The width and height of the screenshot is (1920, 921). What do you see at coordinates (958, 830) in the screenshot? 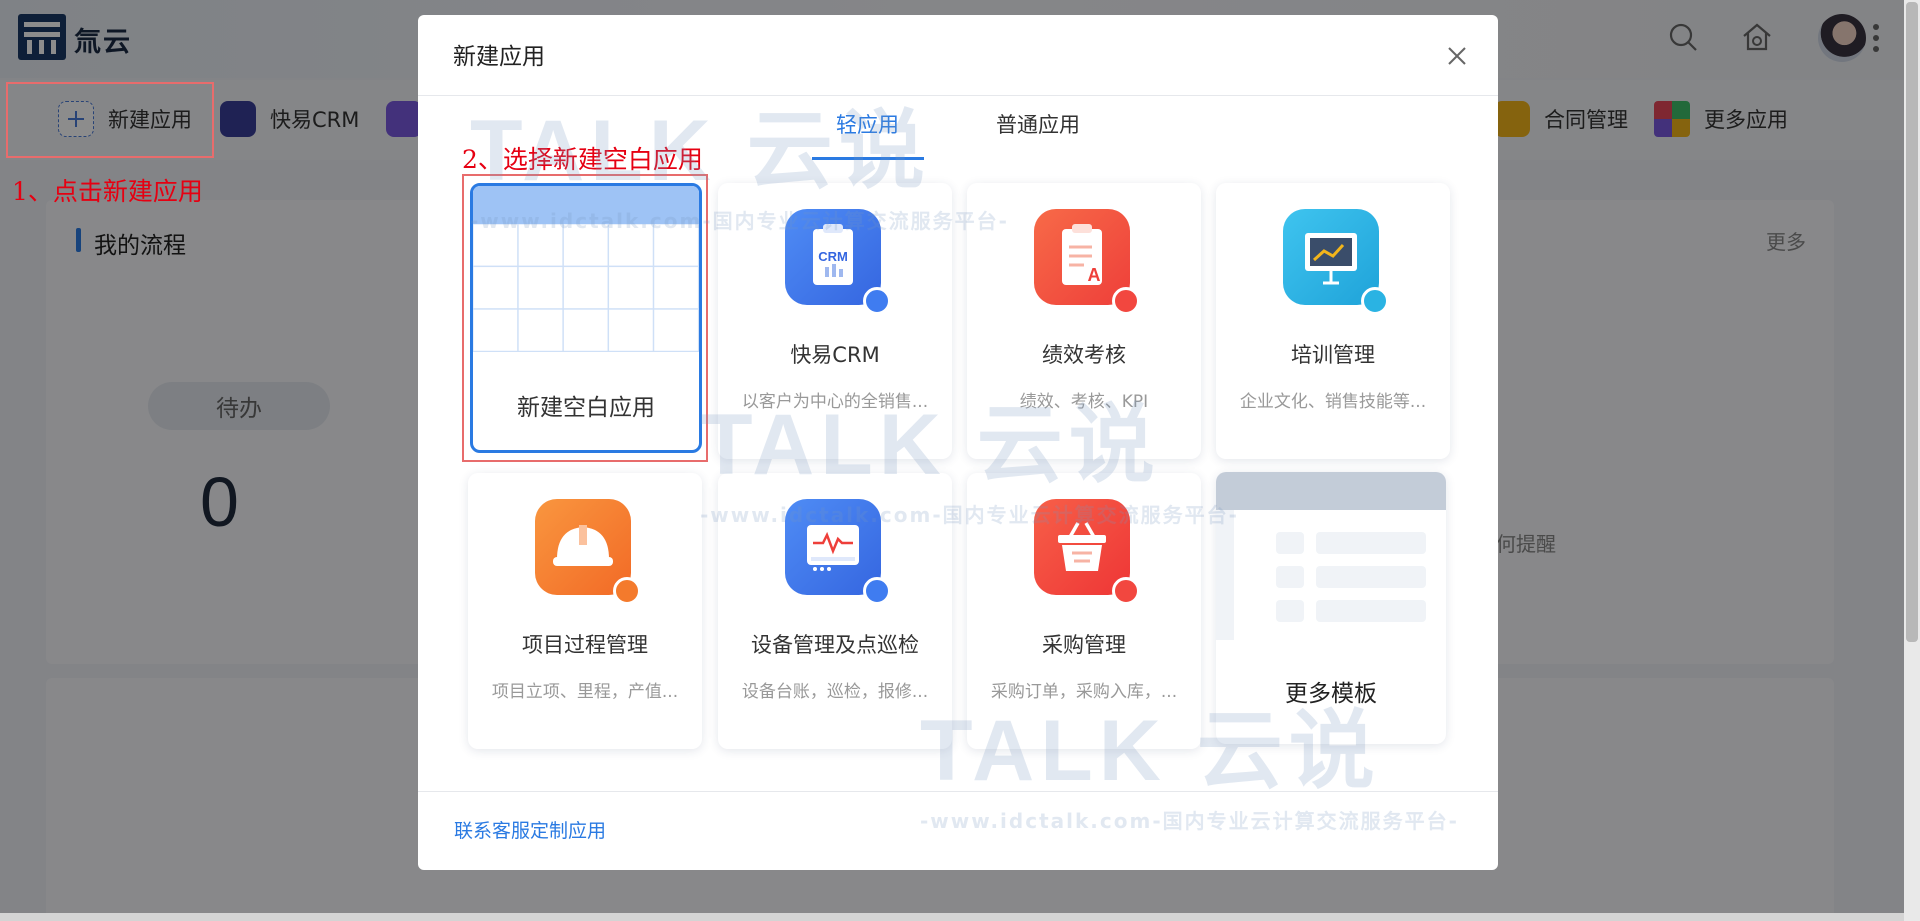
I see `modal-footer: 联系客服定制应用` at bounding box center [958, 830].